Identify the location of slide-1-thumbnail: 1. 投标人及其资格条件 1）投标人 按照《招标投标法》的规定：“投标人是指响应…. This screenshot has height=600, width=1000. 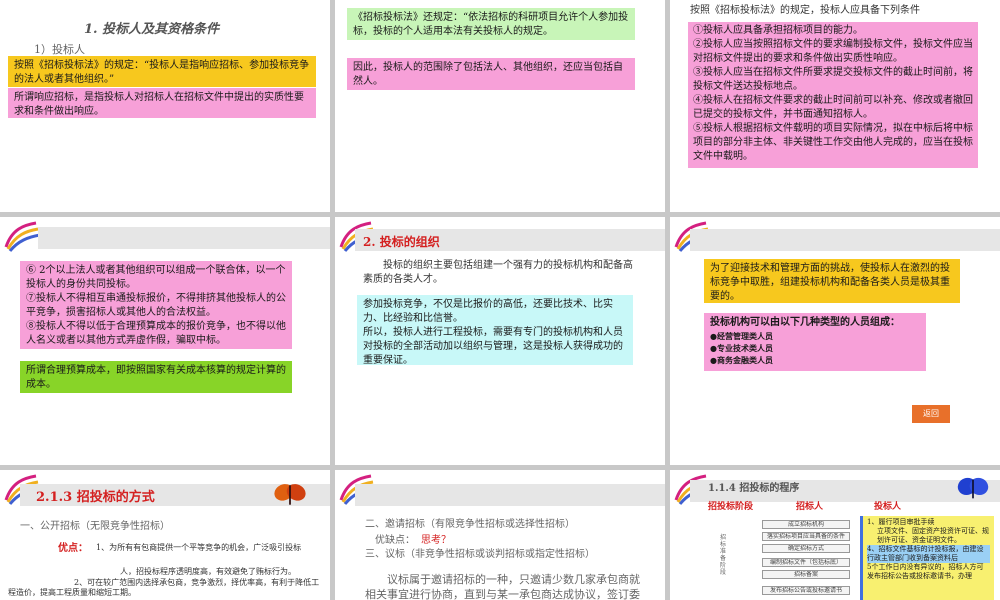
(165, 106).